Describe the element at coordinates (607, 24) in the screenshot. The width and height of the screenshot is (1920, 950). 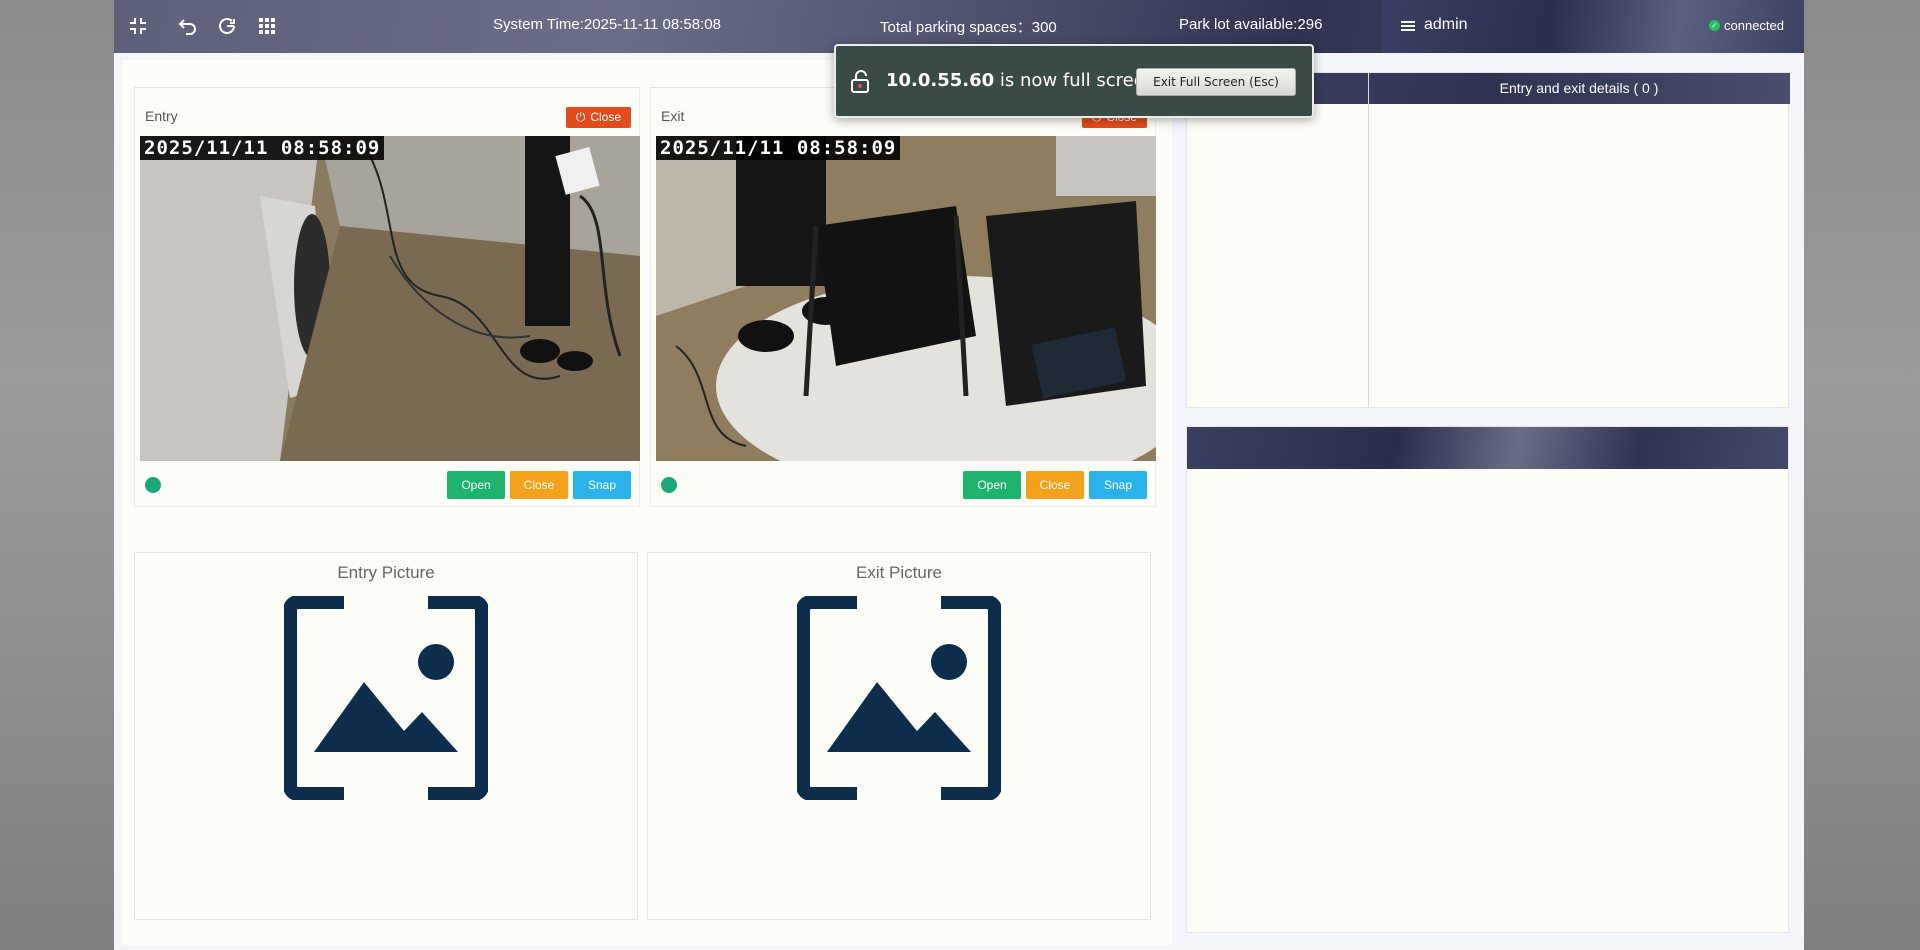
I see `system-time: System Time:2025-11-11 08:58:08` at that location.